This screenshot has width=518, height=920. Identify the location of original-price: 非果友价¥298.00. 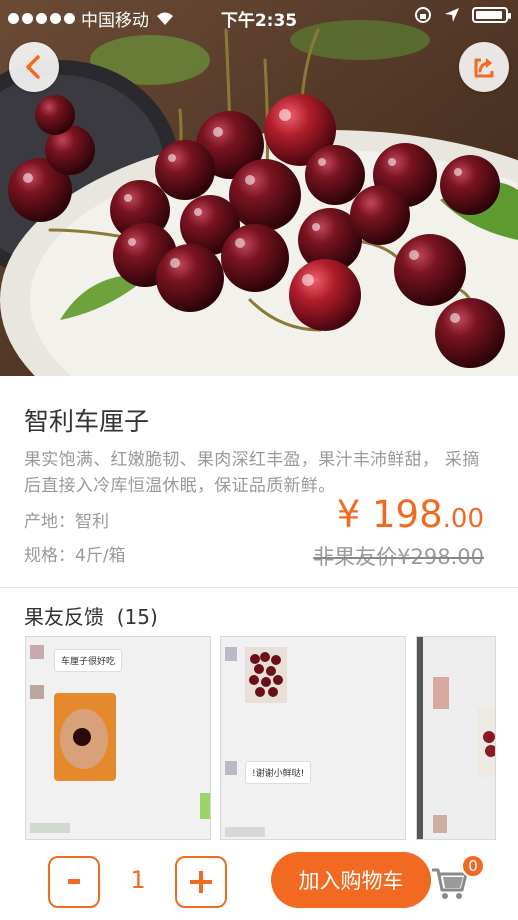
(398, 557).